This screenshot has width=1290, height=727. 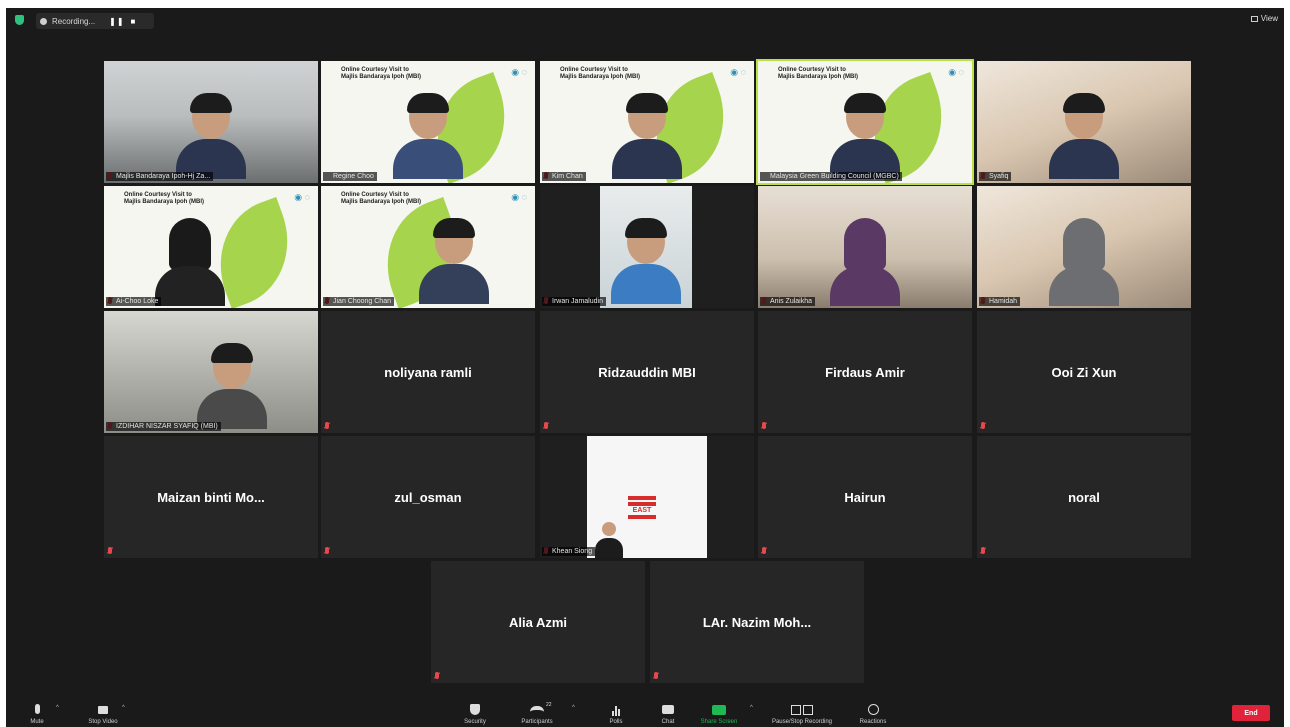 I want to click on participant-name: Ooi Zi Xun, so click(x=1084, y=372).